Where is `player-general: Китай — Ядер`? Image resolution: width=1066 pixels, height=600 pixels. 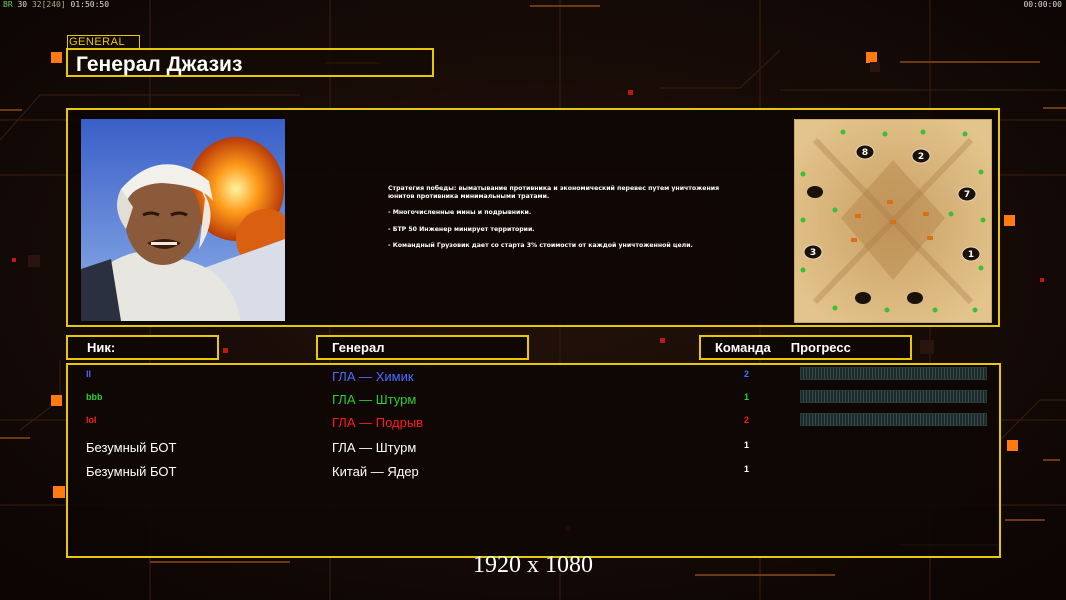
player-general: Китай — Ядер is located at coordinates (375, 471).